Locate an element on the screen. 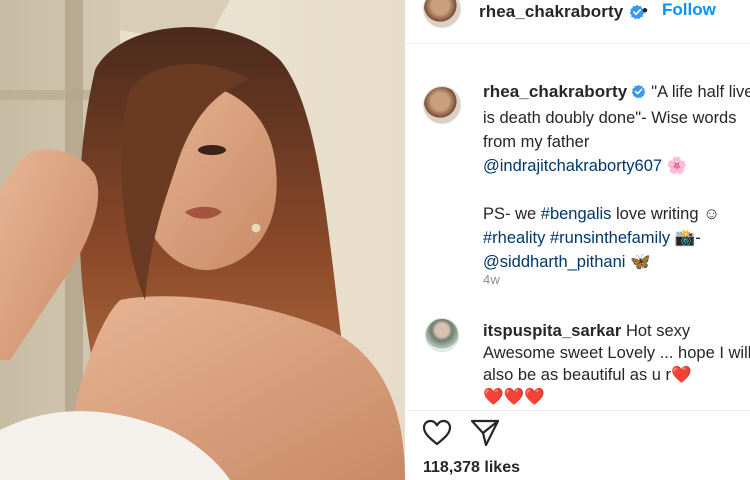 This screenshot has height=480, width=750. ps-rest: love writing ☺ is located at coordinates (665, 214).